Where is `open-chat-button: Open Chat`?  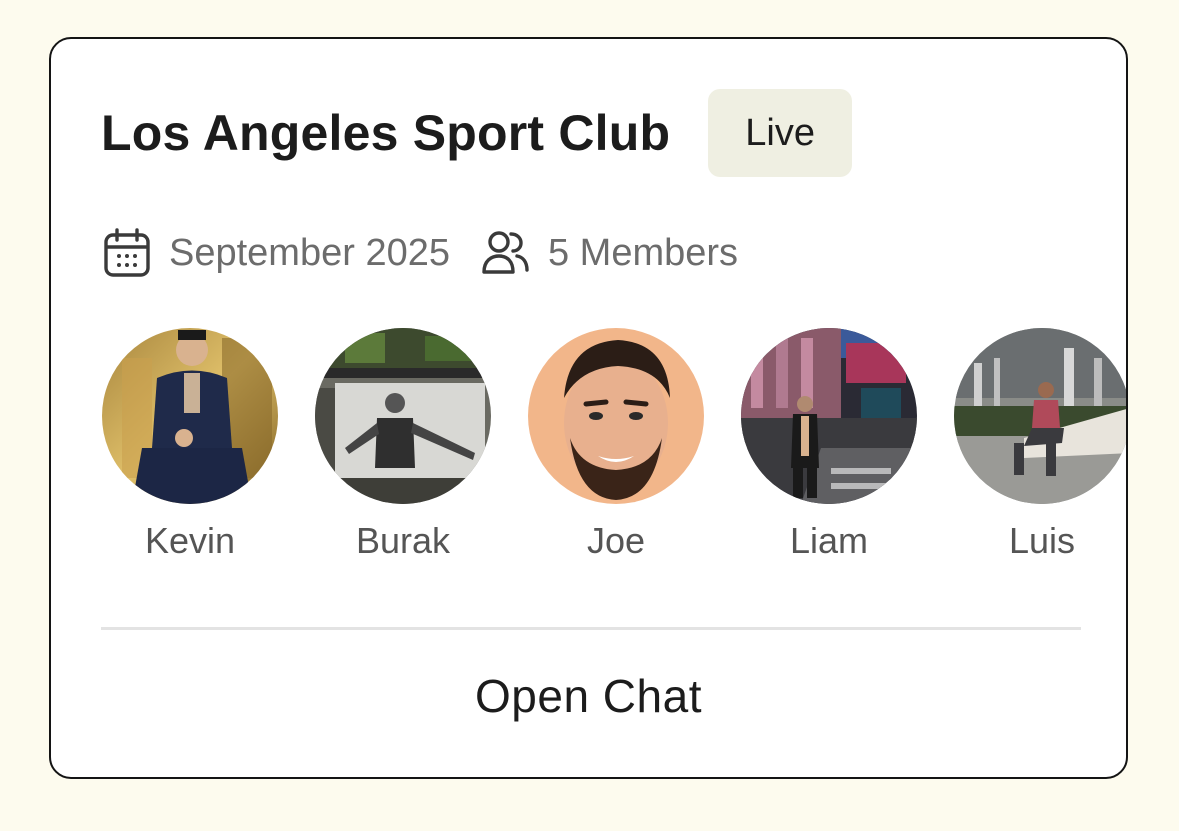
open-chat-button: Open Chat is located at coordinates (588, 696).